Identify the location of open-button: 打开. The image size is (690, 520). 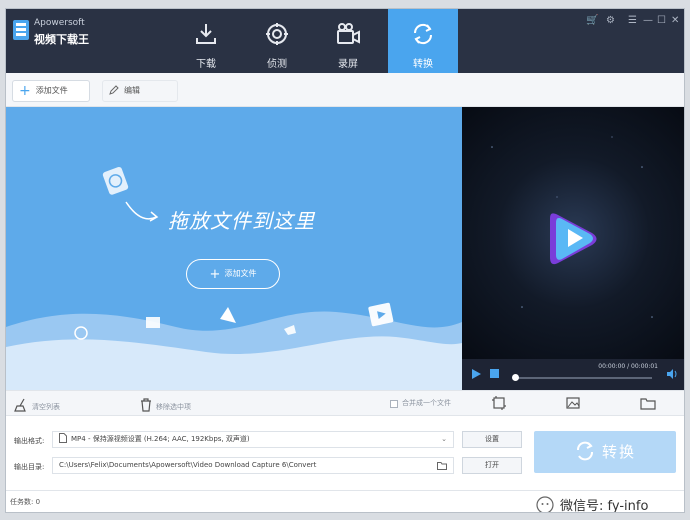
(492, 465).